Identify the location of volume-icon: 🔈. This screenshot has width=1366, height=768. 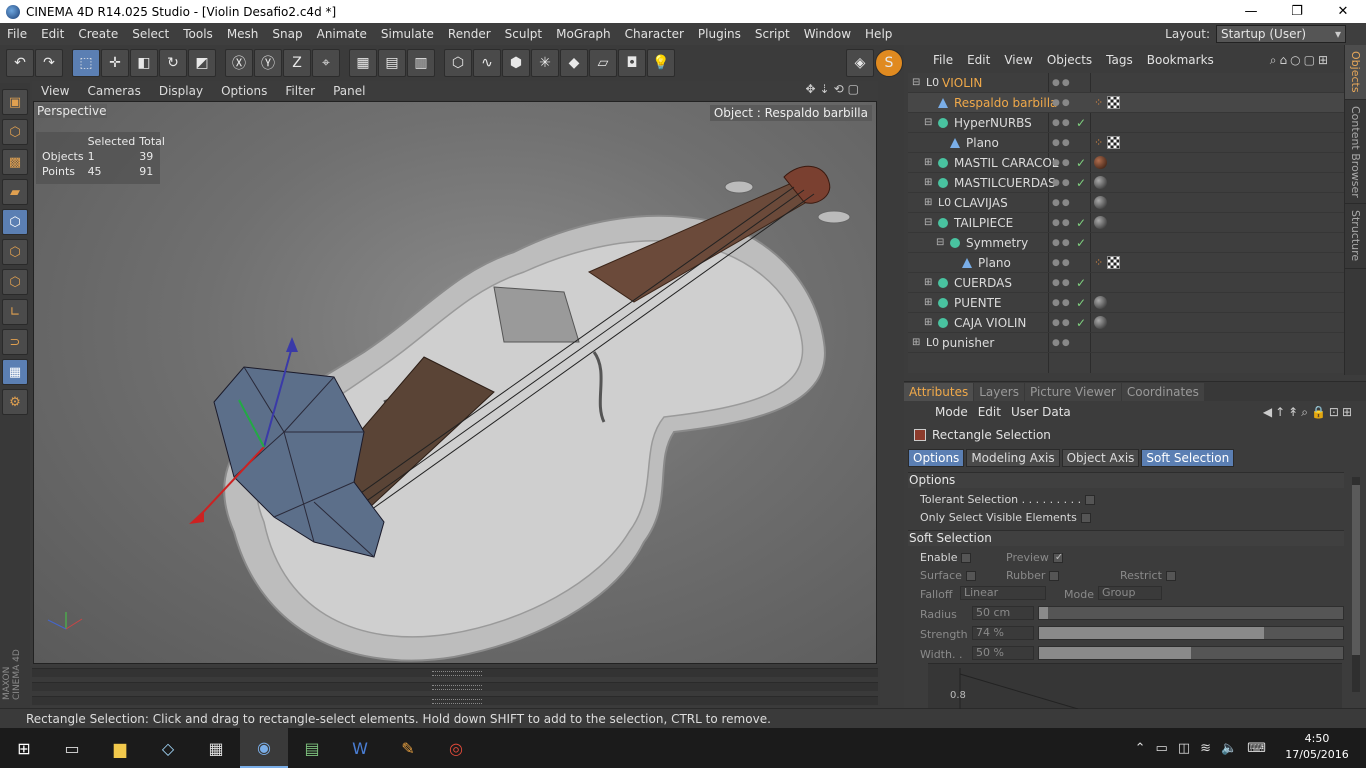
(1229, 748).